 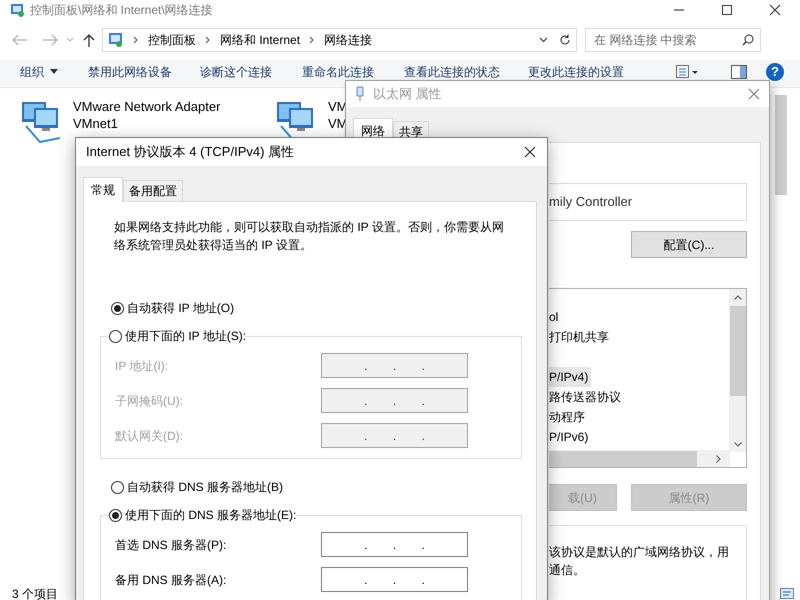 I want to click on status-text: 3 个项目, so click(x=35, y=593).